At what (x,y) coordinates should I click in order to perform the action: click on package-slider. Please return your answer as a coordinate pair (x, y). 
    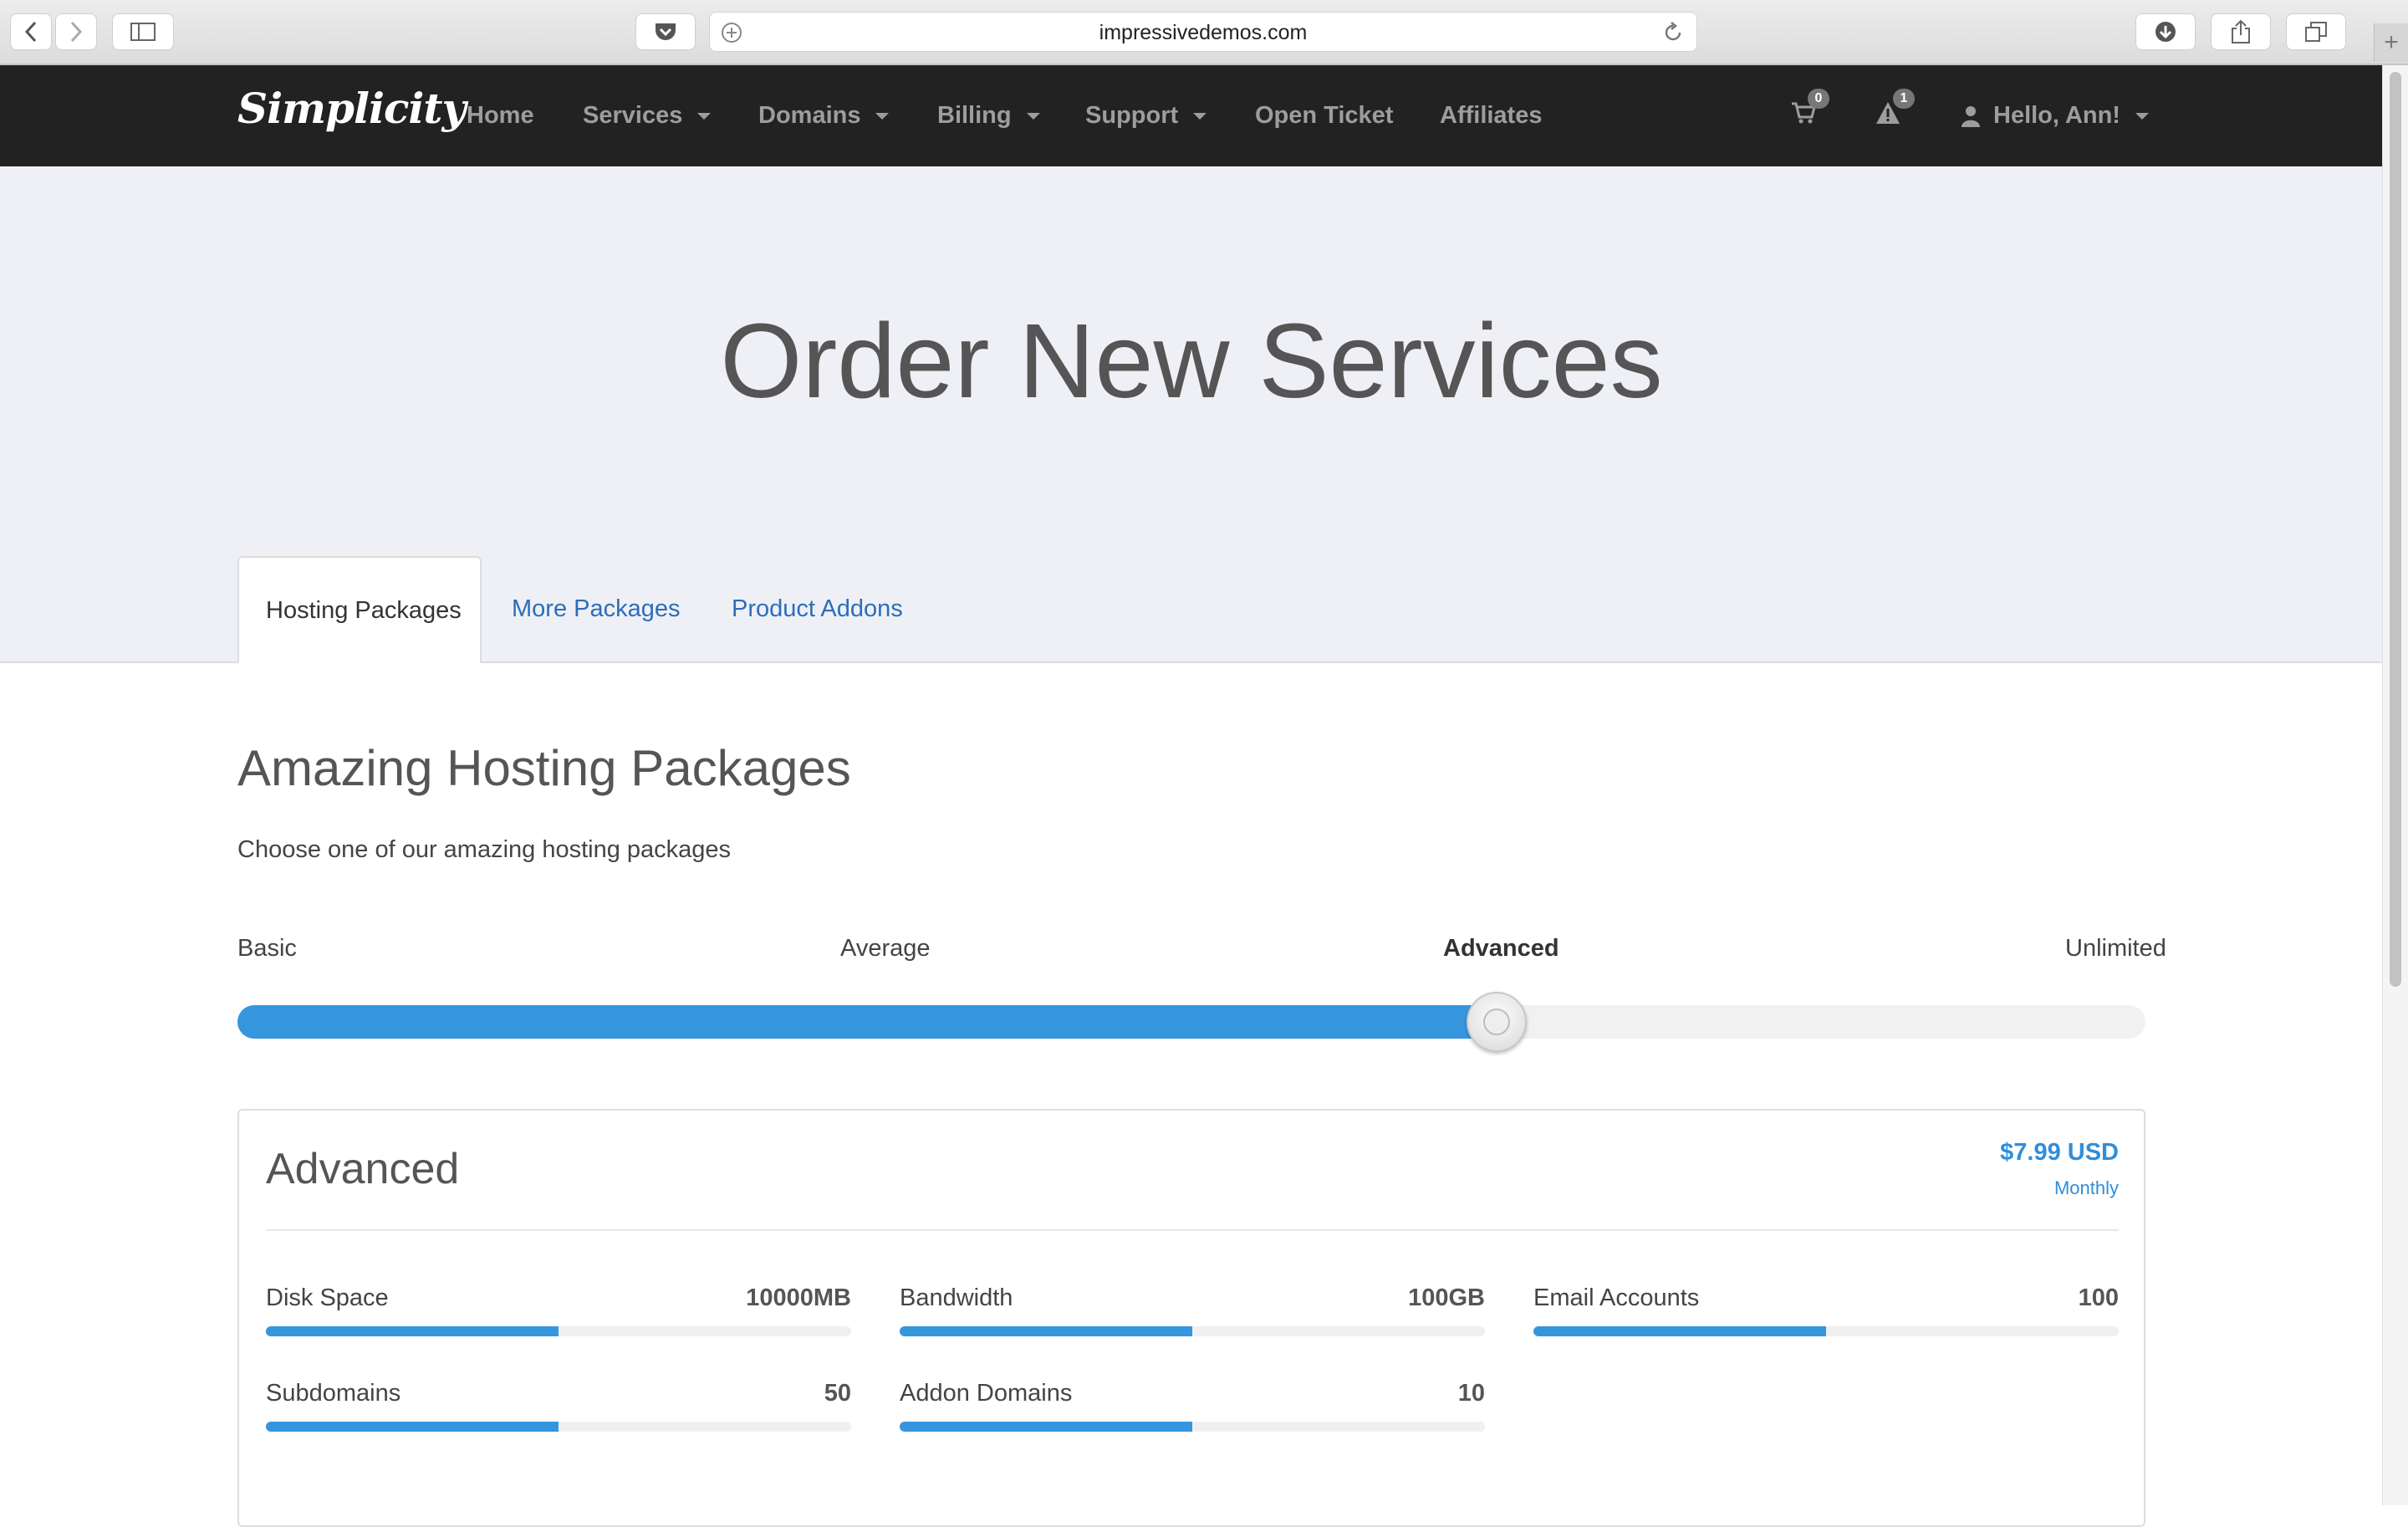
    Looking at the image, I should click on (1191, 1022).